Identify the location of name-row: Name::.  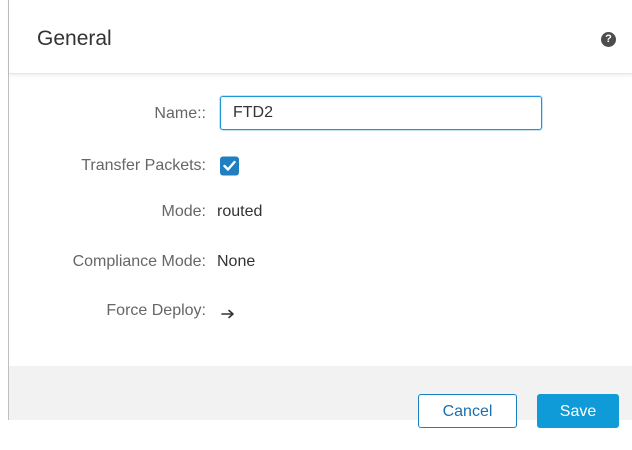
(320, 114).